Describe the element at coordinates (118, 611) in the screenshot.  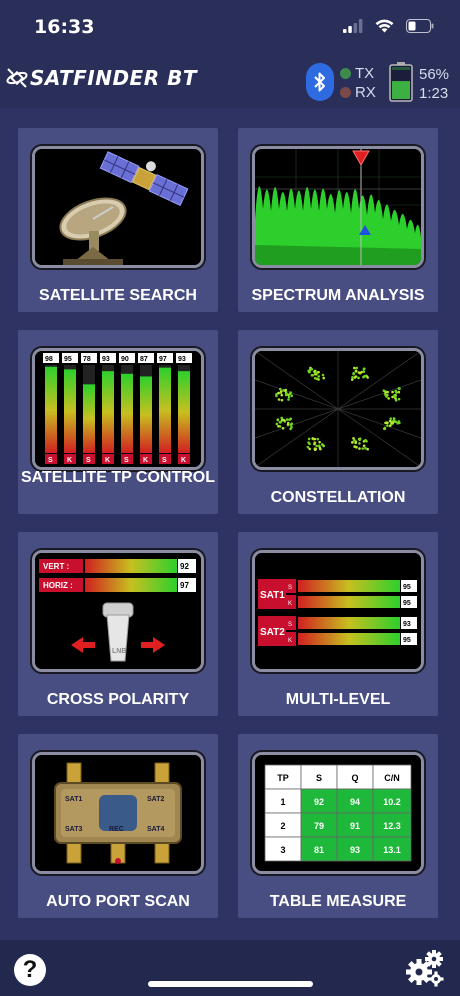
I see `cross-polarity-illustration: VERT : 92 HORIZ : 97 LNB` at that location.